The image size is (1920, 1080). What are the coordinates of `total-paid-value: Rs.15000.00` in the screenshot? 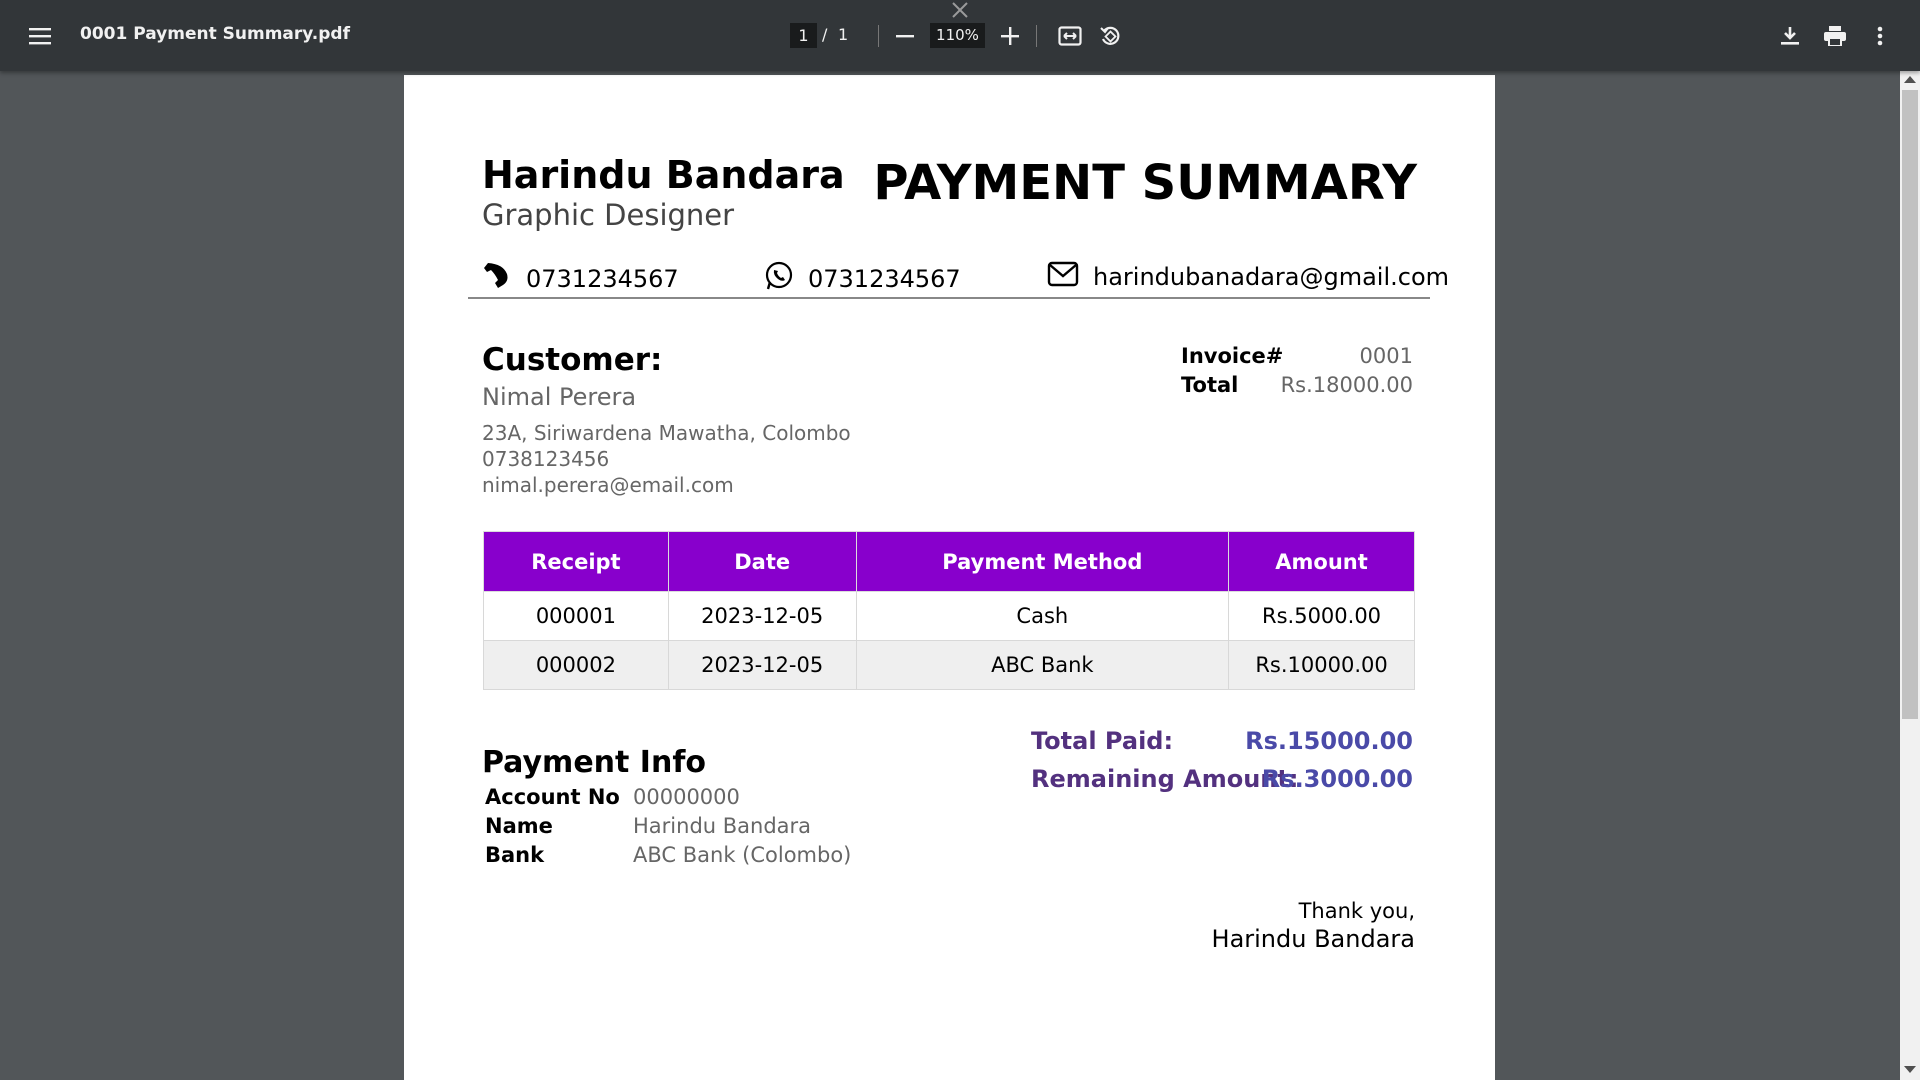 It's located at (1329, 741).